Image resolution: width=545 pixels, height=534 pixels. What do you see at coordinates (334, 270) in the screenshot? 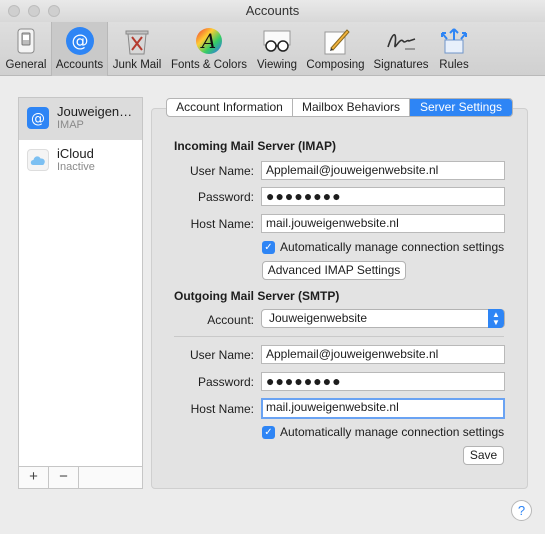
I see `advanced-imap-settings-button: Advanced IMAP Settings` at bounding box center [334, 270].